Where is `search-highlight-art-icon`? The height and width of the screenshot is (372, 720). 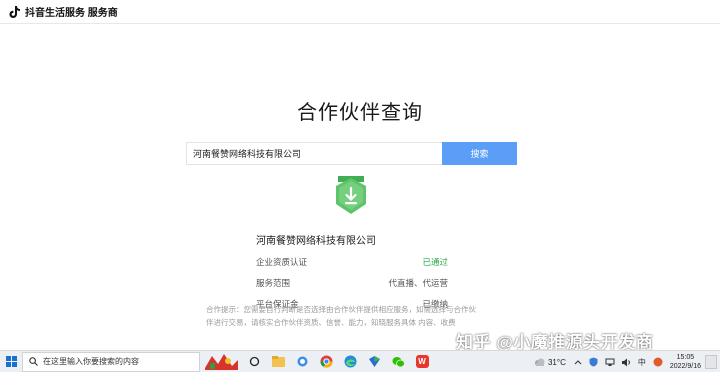 search-highlight-art-icon is located at coordinates (221, 362).